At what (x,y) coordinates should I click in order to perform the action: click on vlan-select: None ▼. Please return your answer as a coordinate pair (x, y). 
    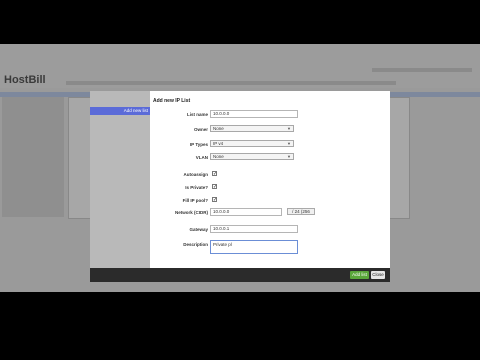
    Looking at the image, I should click on (252, 156).